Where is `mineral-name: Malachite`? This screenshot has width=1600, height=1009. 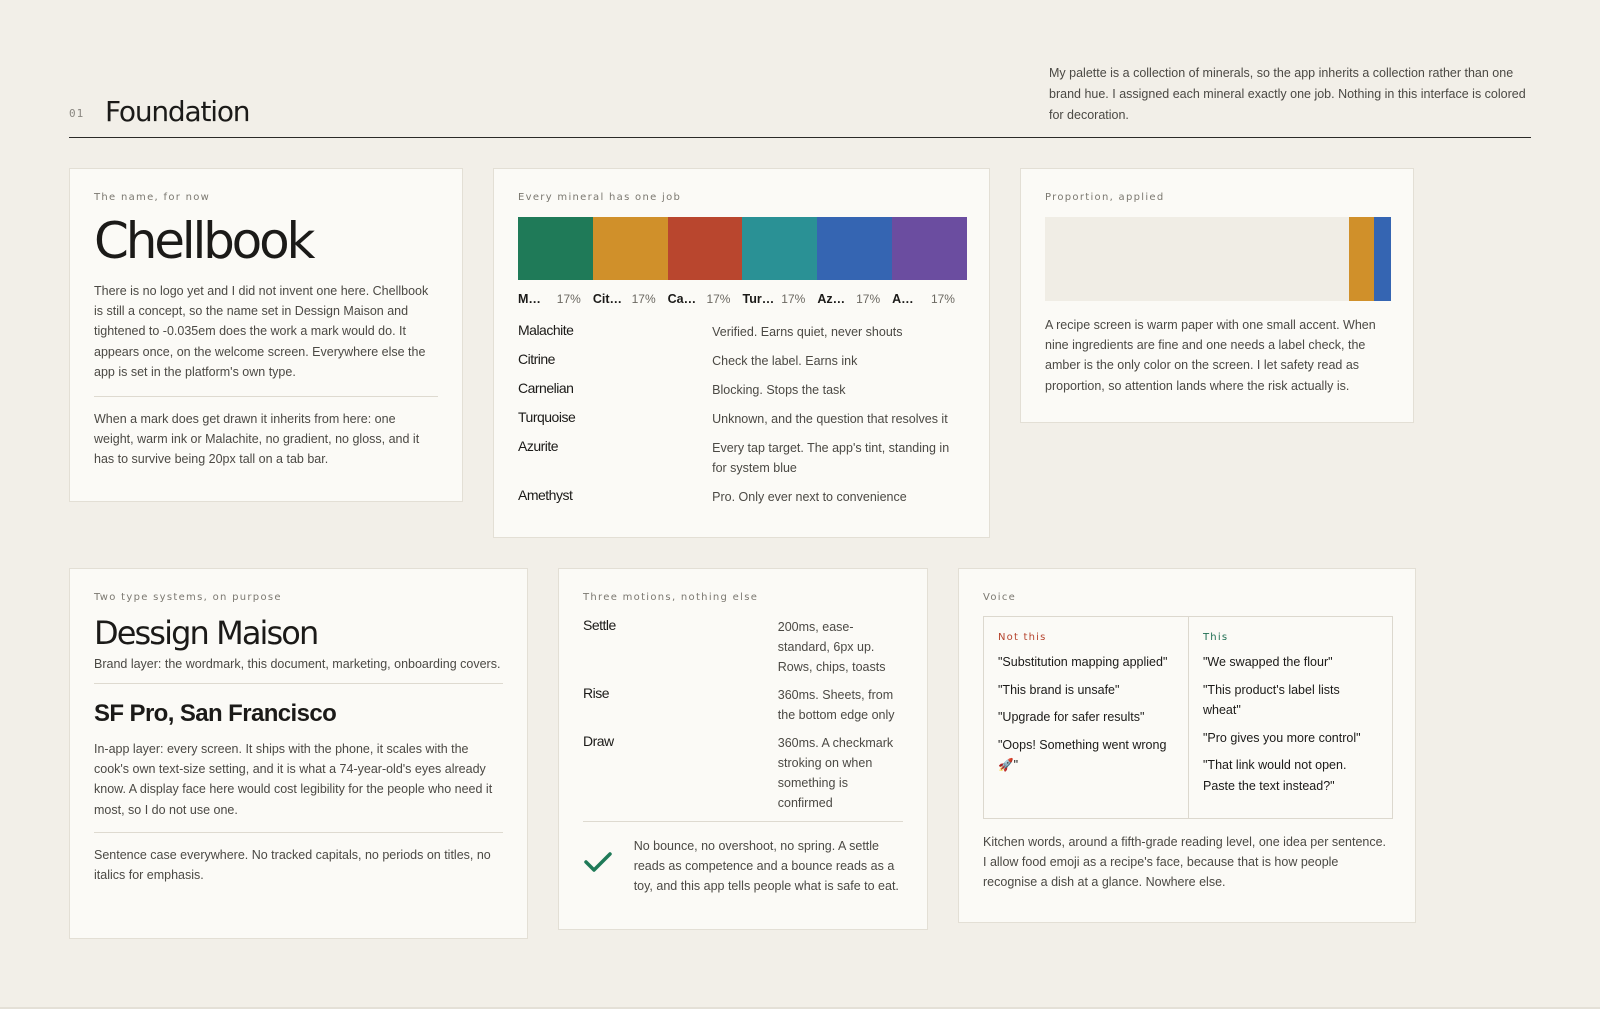
mineral-name: Malachite is located at coordinates (546, 330).